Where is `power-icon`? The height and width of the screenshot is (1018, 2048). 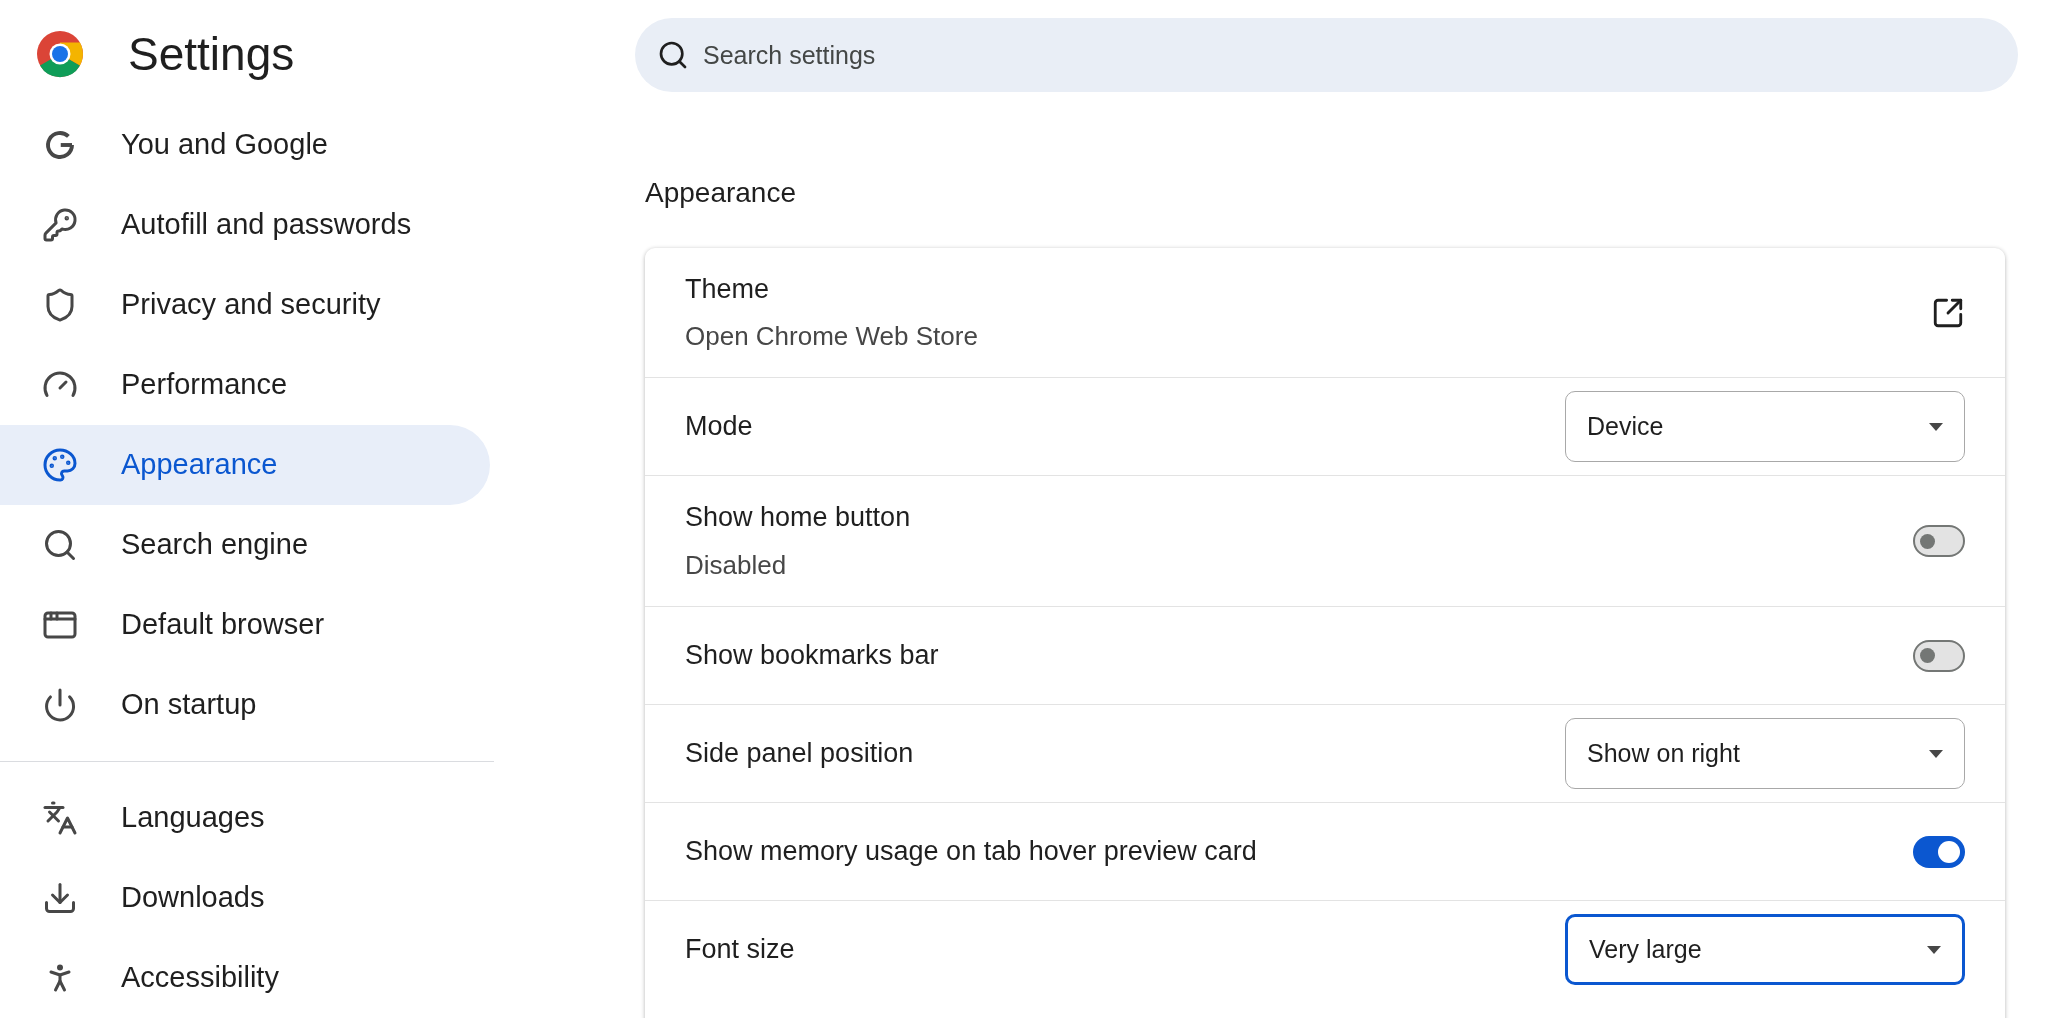
power-icon is located at coordinates (60, 705).